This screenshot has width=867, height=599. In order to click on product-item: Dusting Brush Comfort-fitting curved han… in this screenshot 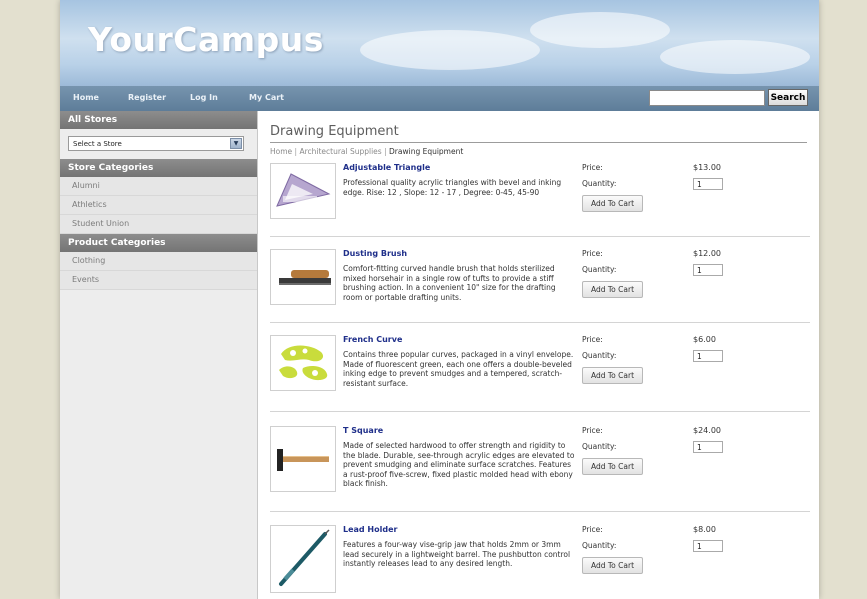, I will do `click(540, 284)`.